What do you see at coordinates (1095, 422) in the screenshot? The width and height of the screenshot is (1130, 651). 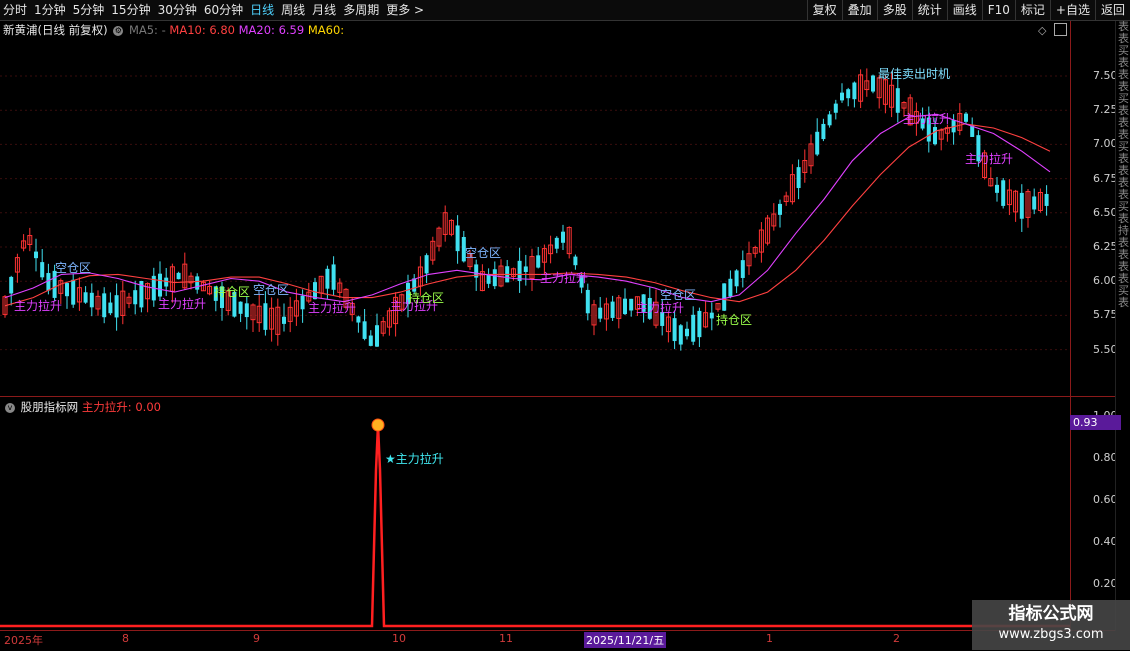 I see `indicator-value-box: 0.93` at bounding box center [1095, 422].